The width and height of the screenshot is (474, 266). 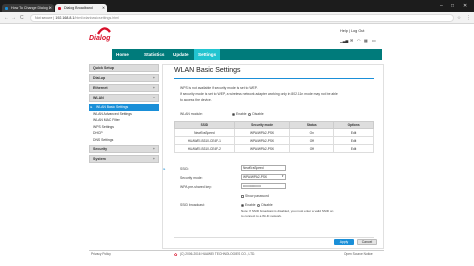 What do you see at coordinates (242, 205) in the screenshot?
I see `broadcast-enable-radio` at bounding box center [242, 205].